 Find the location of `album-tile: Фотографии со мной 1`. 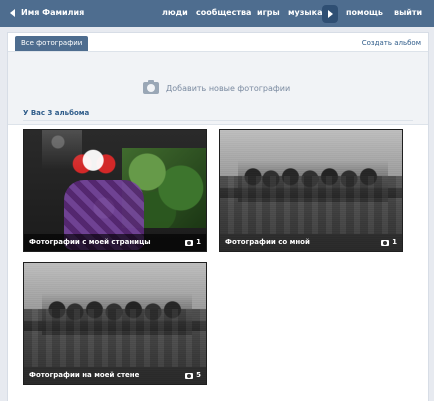

album-tile: Фотографии со мной 1 is located at coordinates (311, 190).